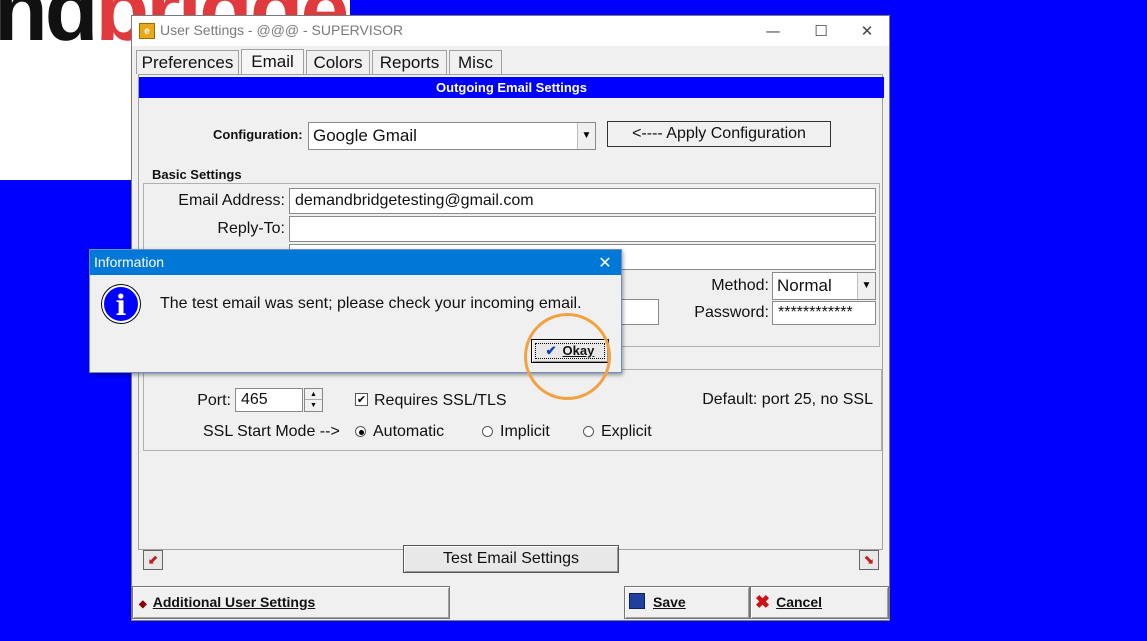 This screenshot has height=641, width=1147. I want to click on tab-email: Email, so click(272, 62).